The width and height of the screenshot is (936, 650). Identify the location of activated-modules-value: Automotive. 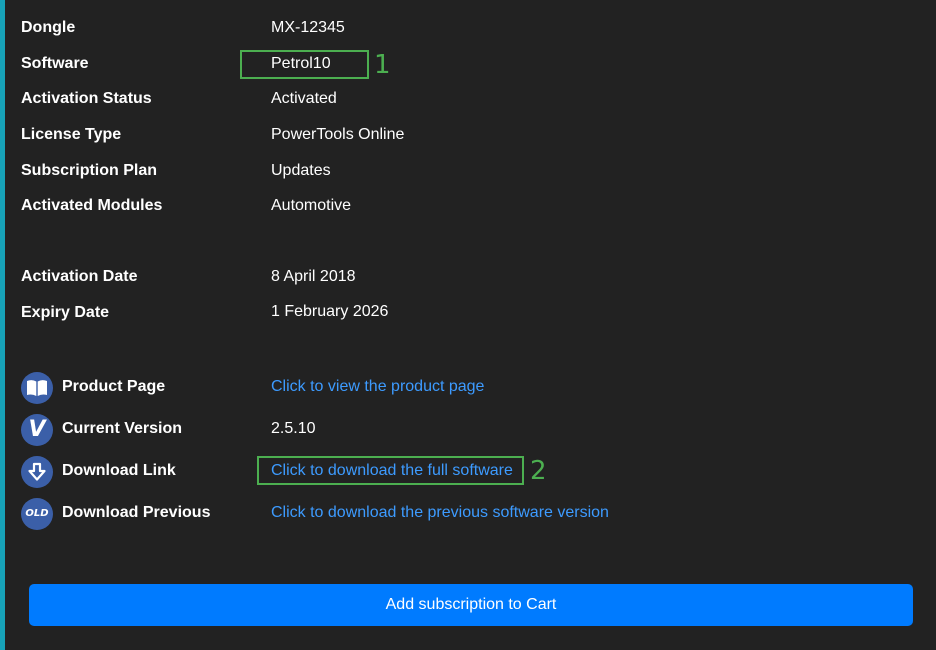
(311, 205).